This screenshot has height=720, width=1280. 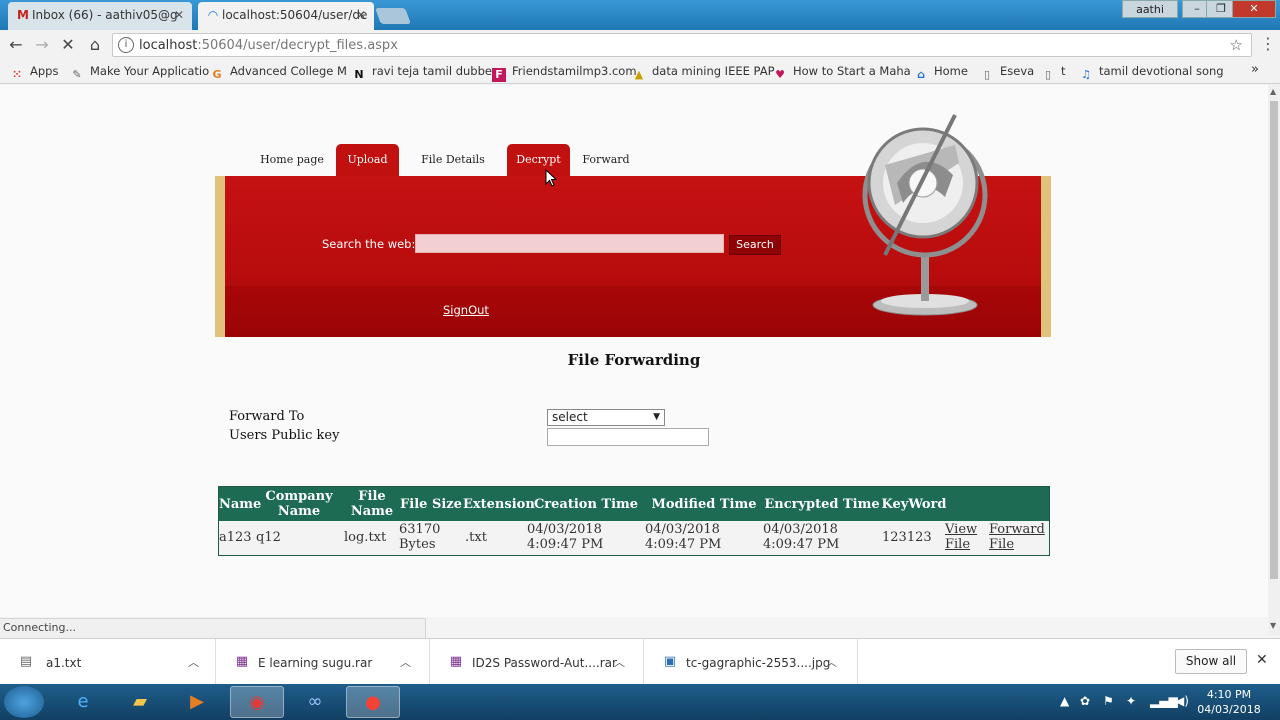 I want to click on bookmark-label: tamil devotional song, so click(x=1161, y=71).